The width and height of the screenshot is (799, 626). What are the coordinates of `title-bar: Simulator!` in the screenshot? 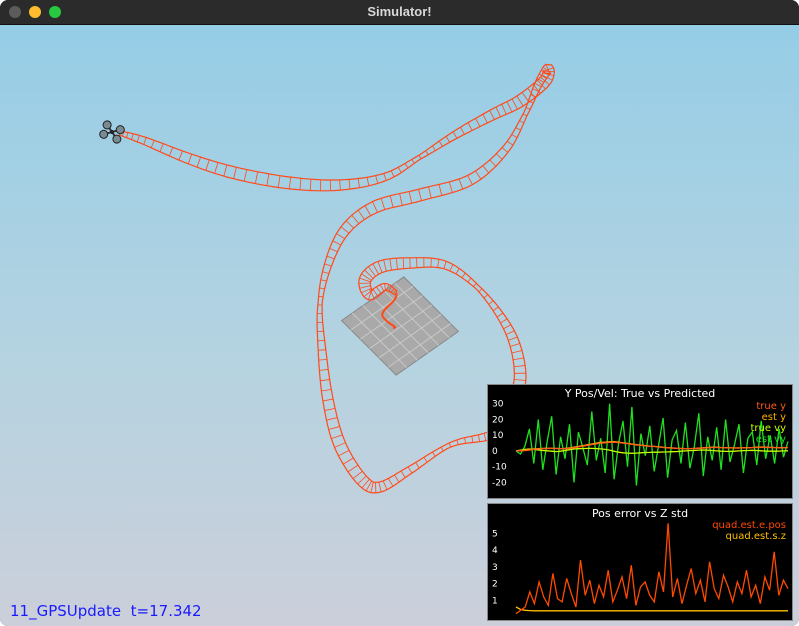 It's located at (399, 12).